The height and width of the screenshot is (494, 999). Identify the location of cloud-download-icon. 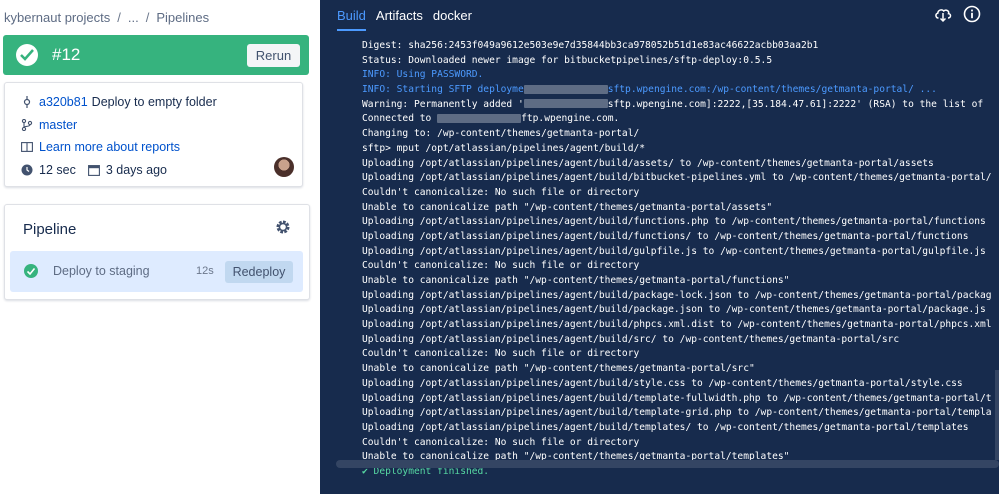
(943, 14).